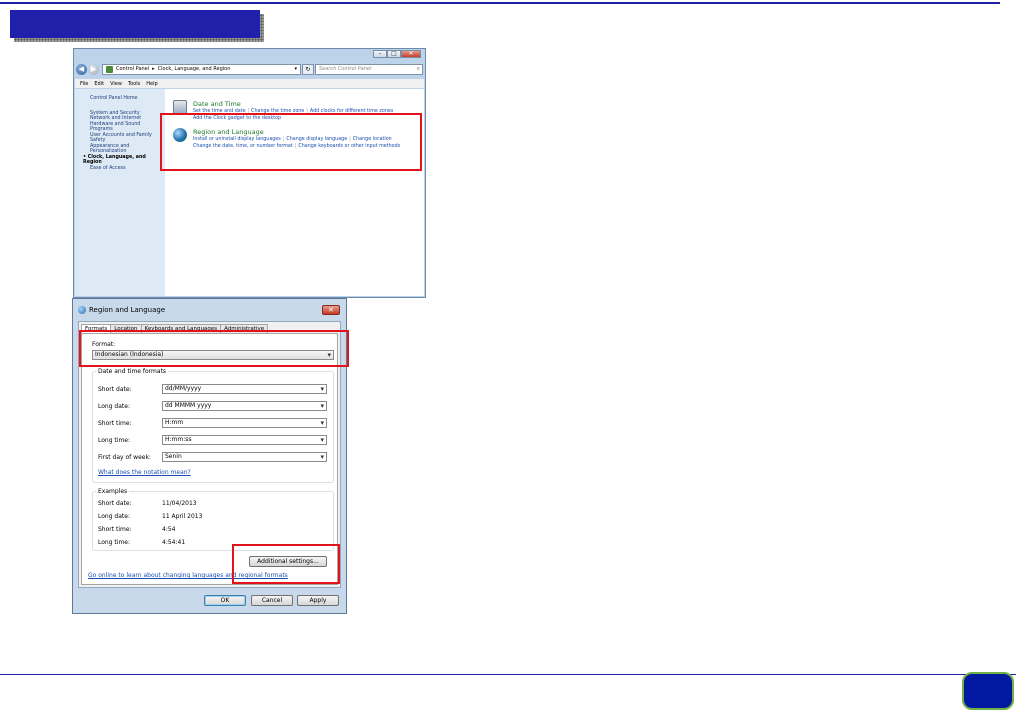  What do you see at coordinates (82, 310) in the screenshot?
I see `globe-icon` at bounding box center [82, 310].